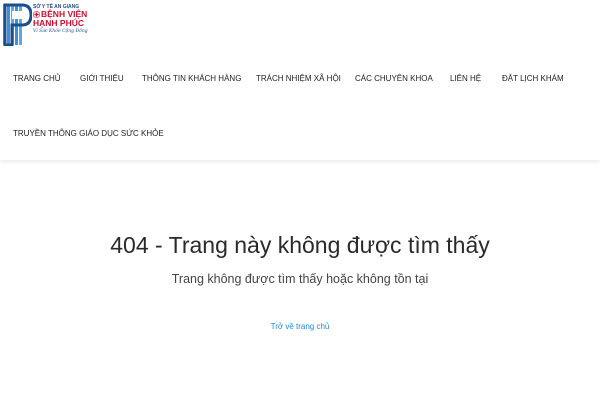 The height and width of the screenshot is (400, 600). I want to click on nav-item-social-responsibility: TRÁCH NHIỆM XÃ HỘI, so click(298, 78).